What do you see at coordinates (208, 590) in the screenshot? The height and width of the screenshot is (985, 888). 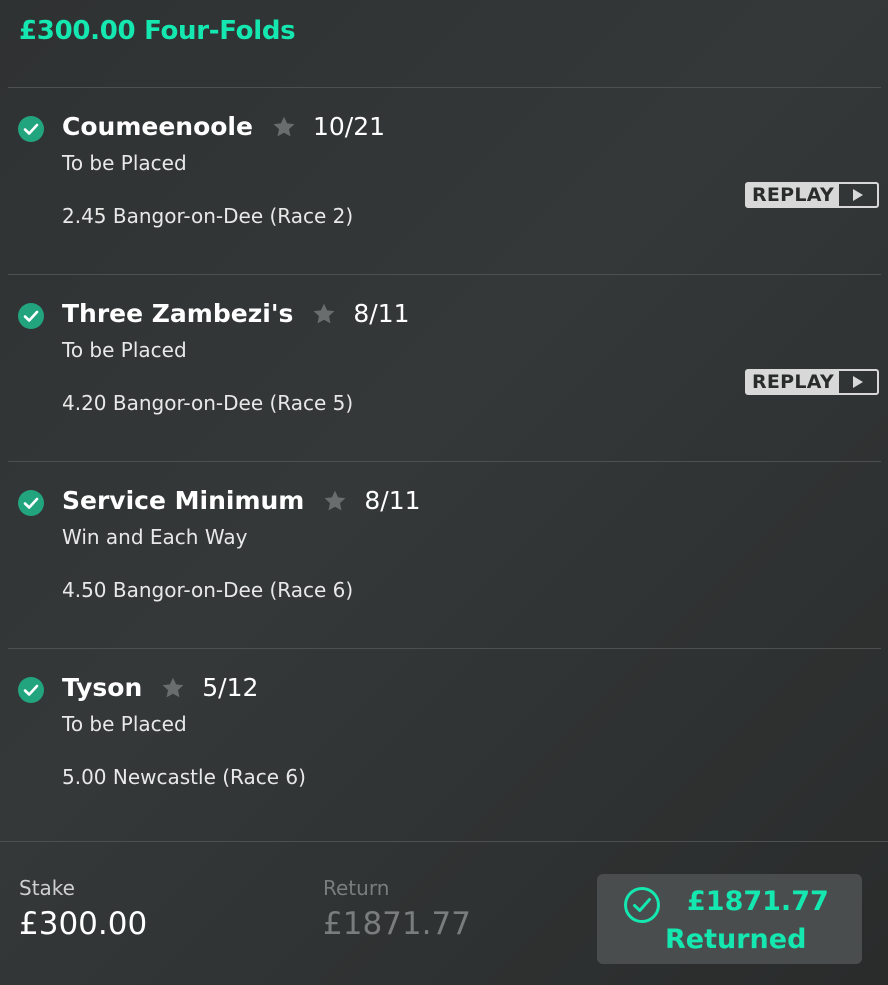 I see `event-name: 4.50 Bangor-on-Dee (Race 6)` at bounding box center [208, 590].